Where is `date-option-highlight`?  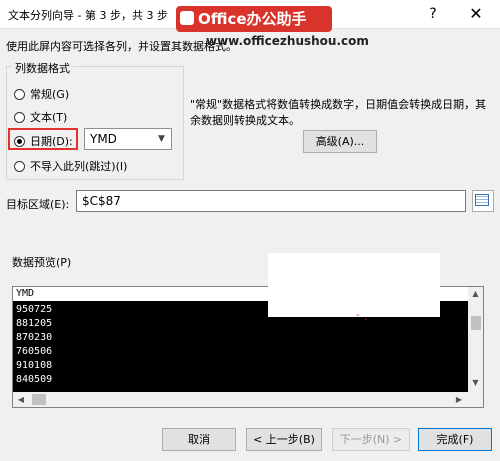
date-option-highlight is located at coordinates (43, 139).